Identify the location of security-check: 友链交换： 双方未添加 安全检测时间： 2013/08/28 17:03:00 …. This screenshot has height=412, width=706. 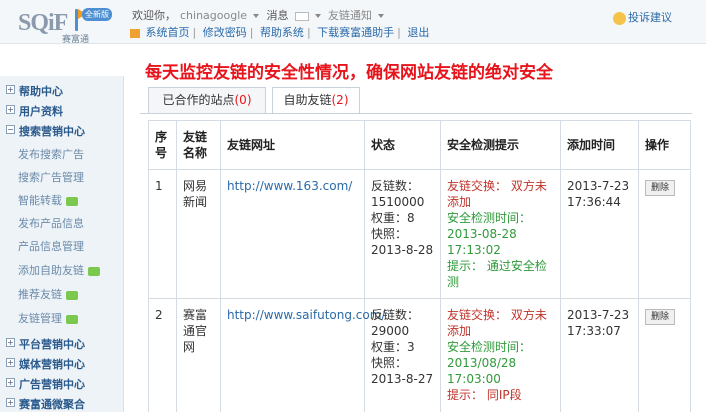
(500, 355).